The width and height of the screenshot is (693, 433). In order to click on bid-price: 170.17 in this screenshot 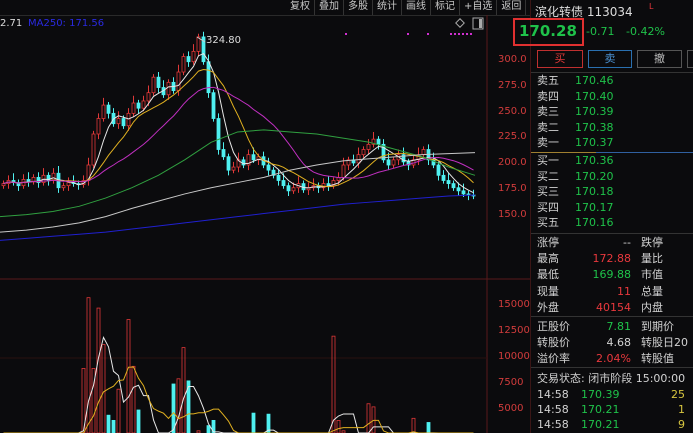, I will do `click(594, 207)`.